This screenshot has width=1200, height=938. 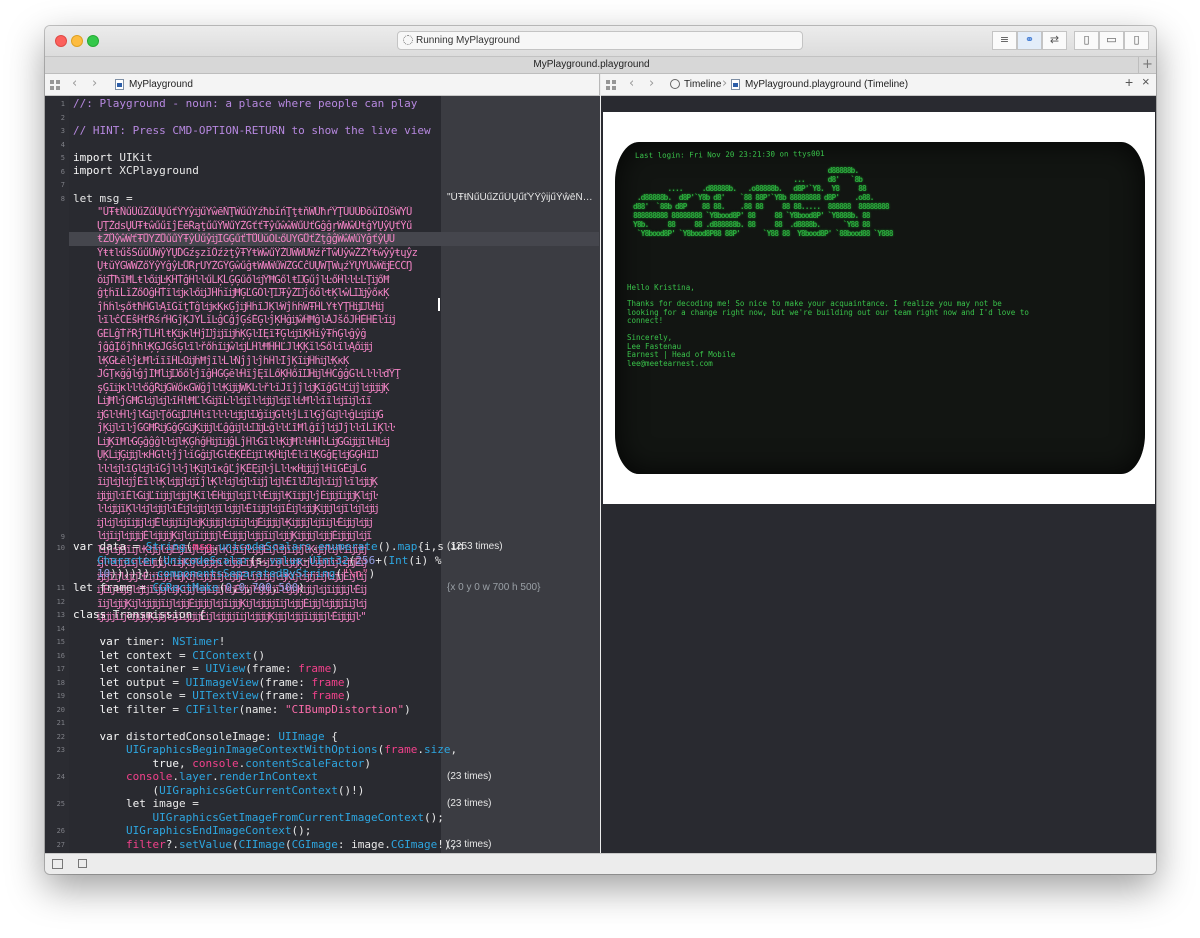 What do you see at coordinates (189, 588) in the screenshot?
I see `code-line-11: let frame = CGRectMake(0,0,700,500)` at bounding box center [189, 588].